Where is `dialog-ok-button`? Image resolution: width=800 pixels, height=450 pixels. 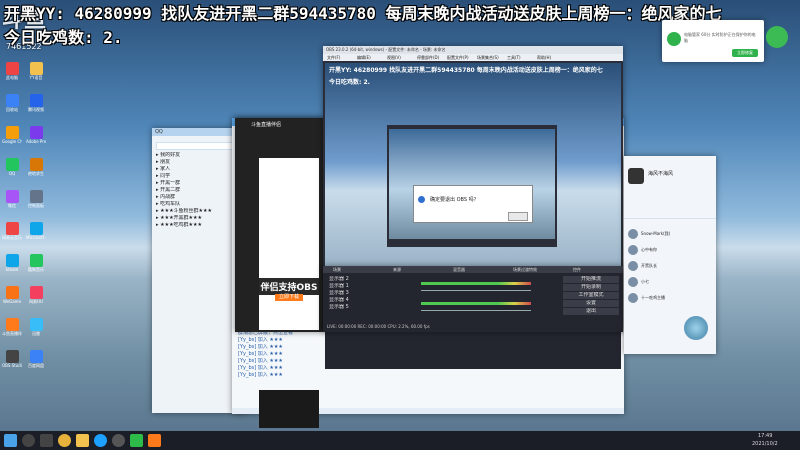 dialog-ok-button is located at coordinates (518, 216).